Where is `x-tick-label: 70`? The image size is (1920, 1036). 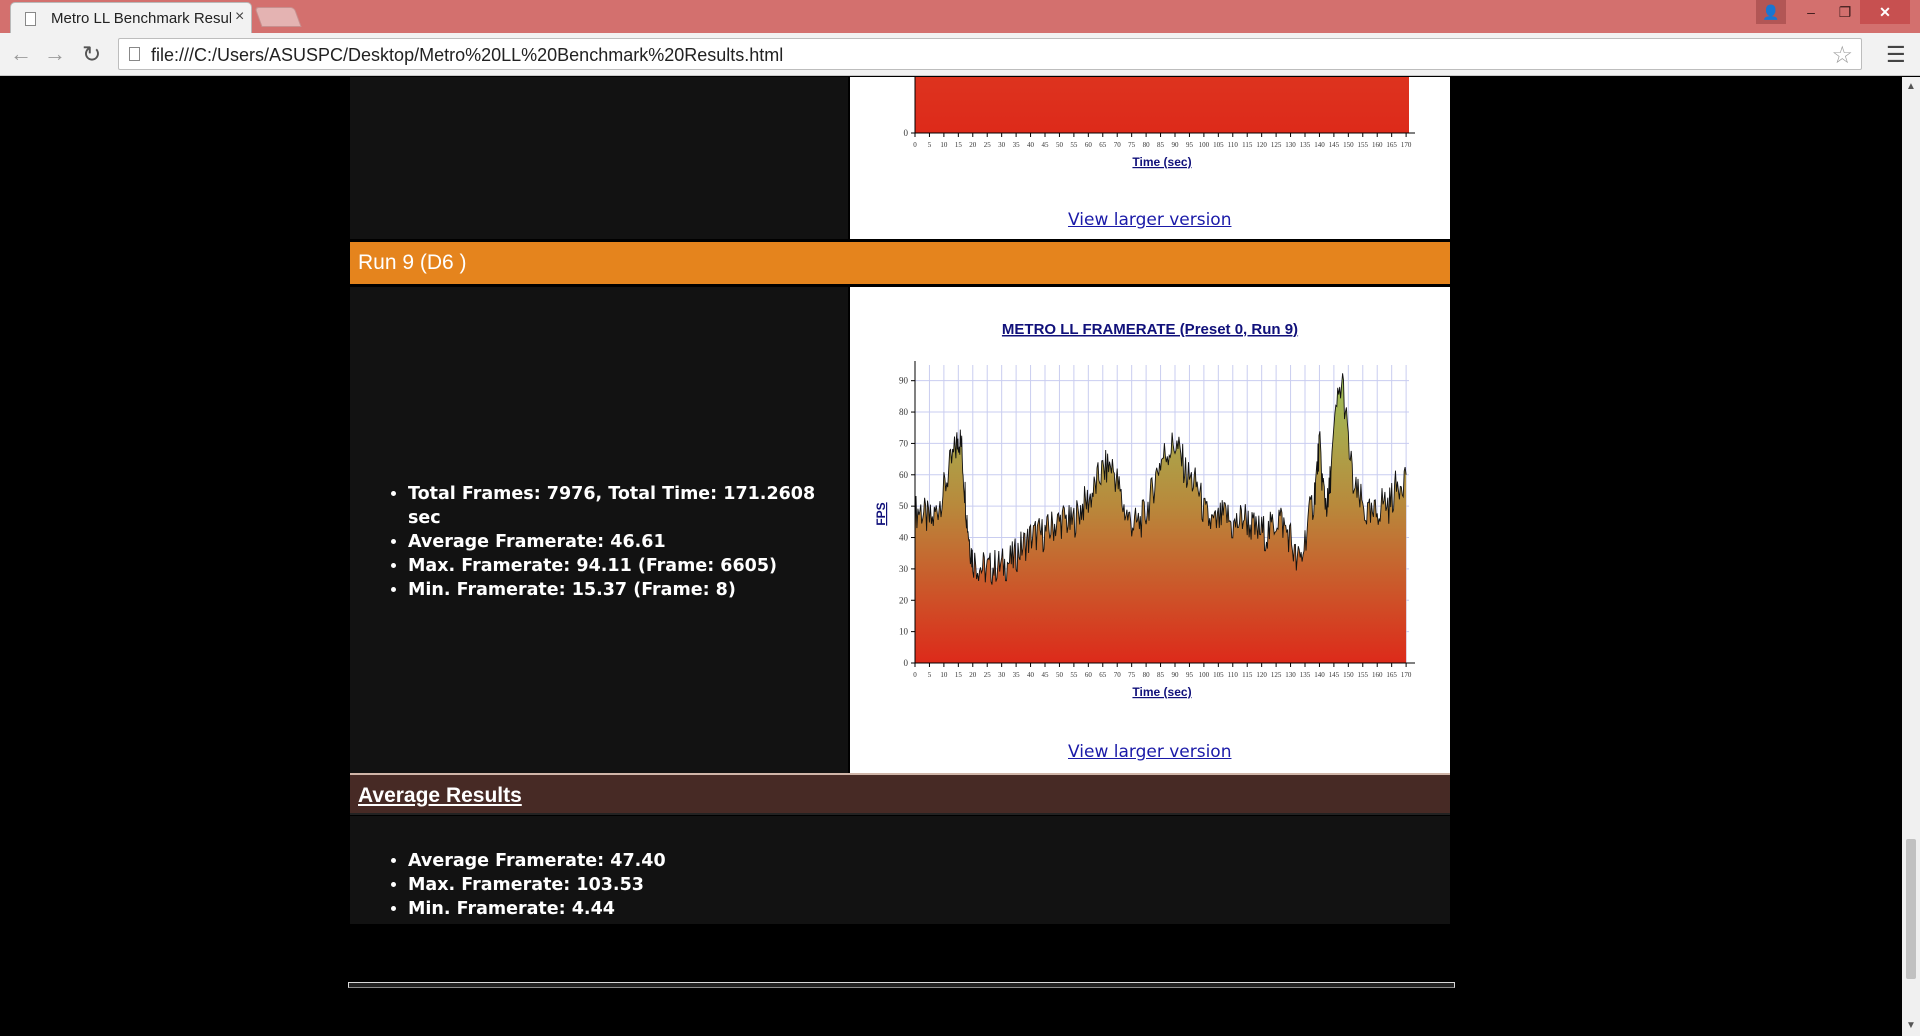
x-tick-label: 70 is located at coordinates (1118, 675).